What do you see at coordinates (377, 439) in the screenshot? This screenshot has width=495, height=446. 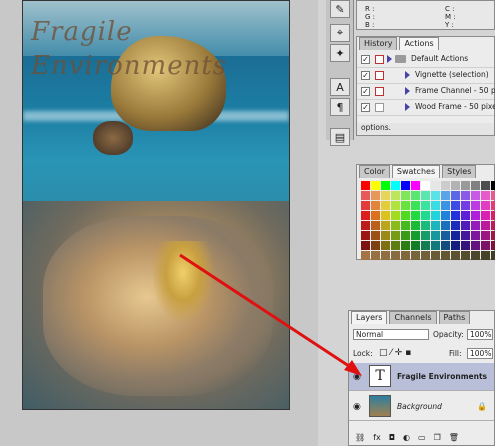 I see `fx-icon: fx` at bounding box center [377, 439].